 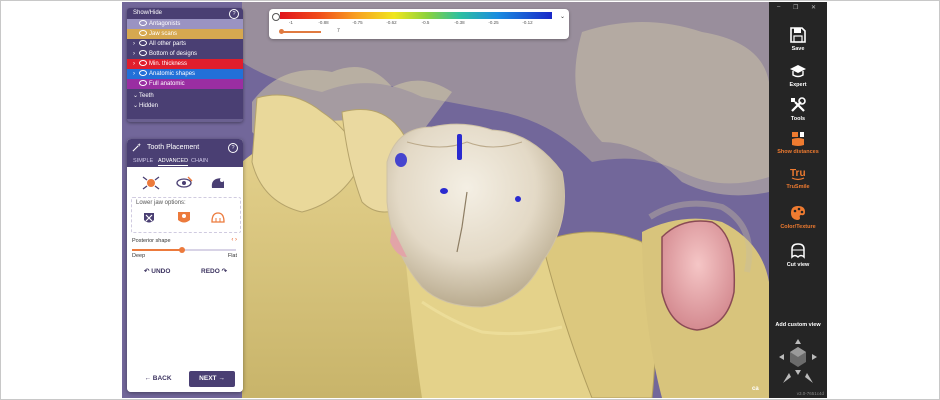 I want to click on toolbar-label: Tools, so click(x=798, y=119).